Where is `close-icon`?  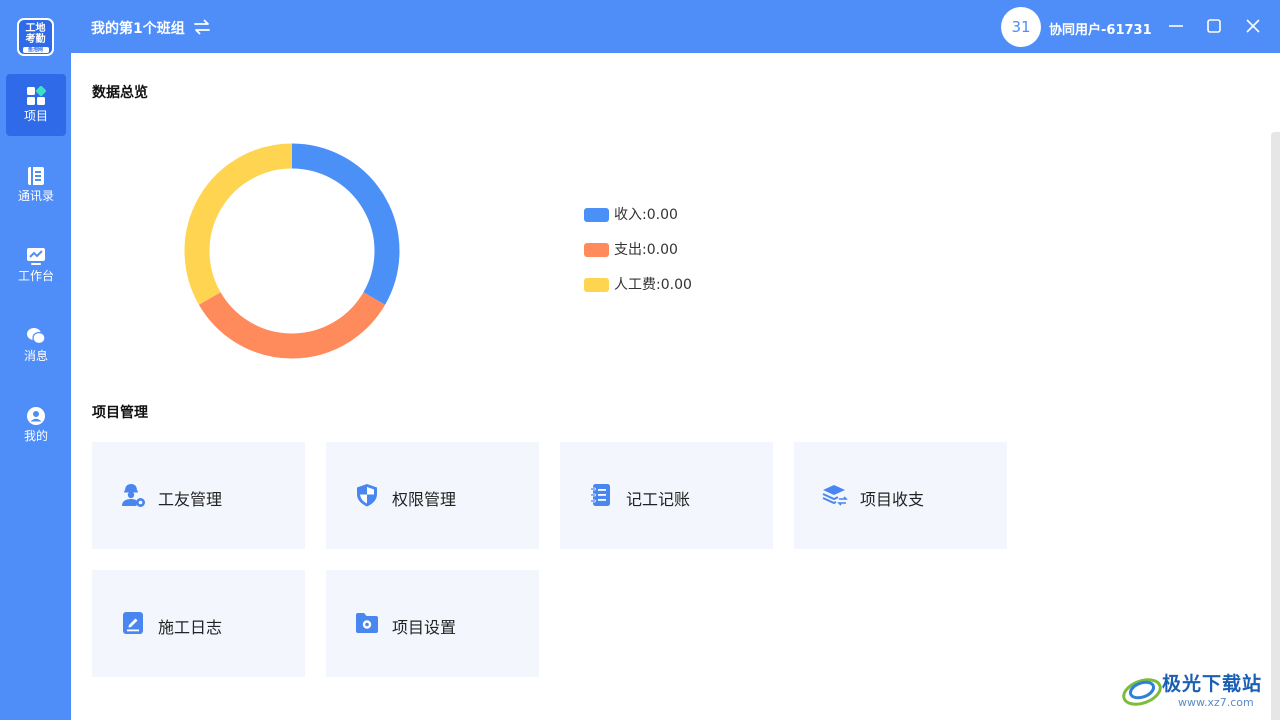 close-icon is located at coordinates (1253, 26).